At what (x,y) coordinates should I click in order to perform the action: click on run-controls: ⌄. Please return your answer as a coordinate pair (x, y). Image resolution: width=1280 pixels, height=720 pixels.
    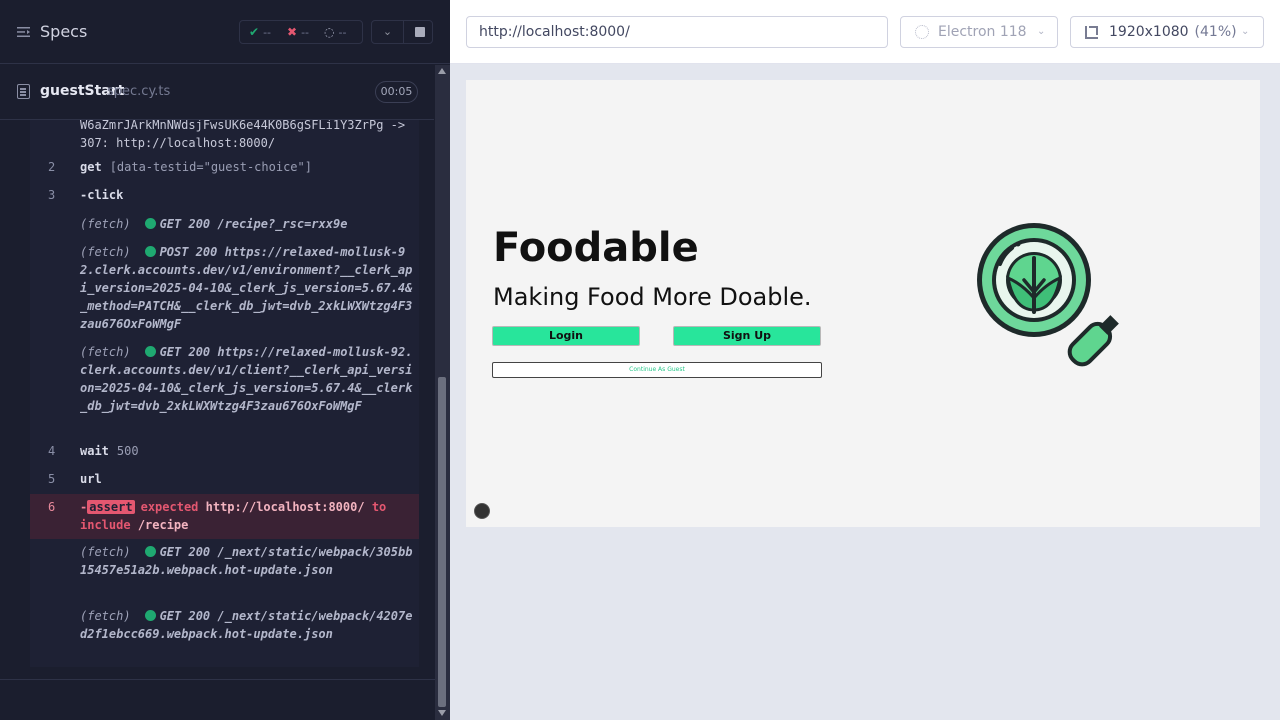
    Looking at the image, I should click on (402, 32).